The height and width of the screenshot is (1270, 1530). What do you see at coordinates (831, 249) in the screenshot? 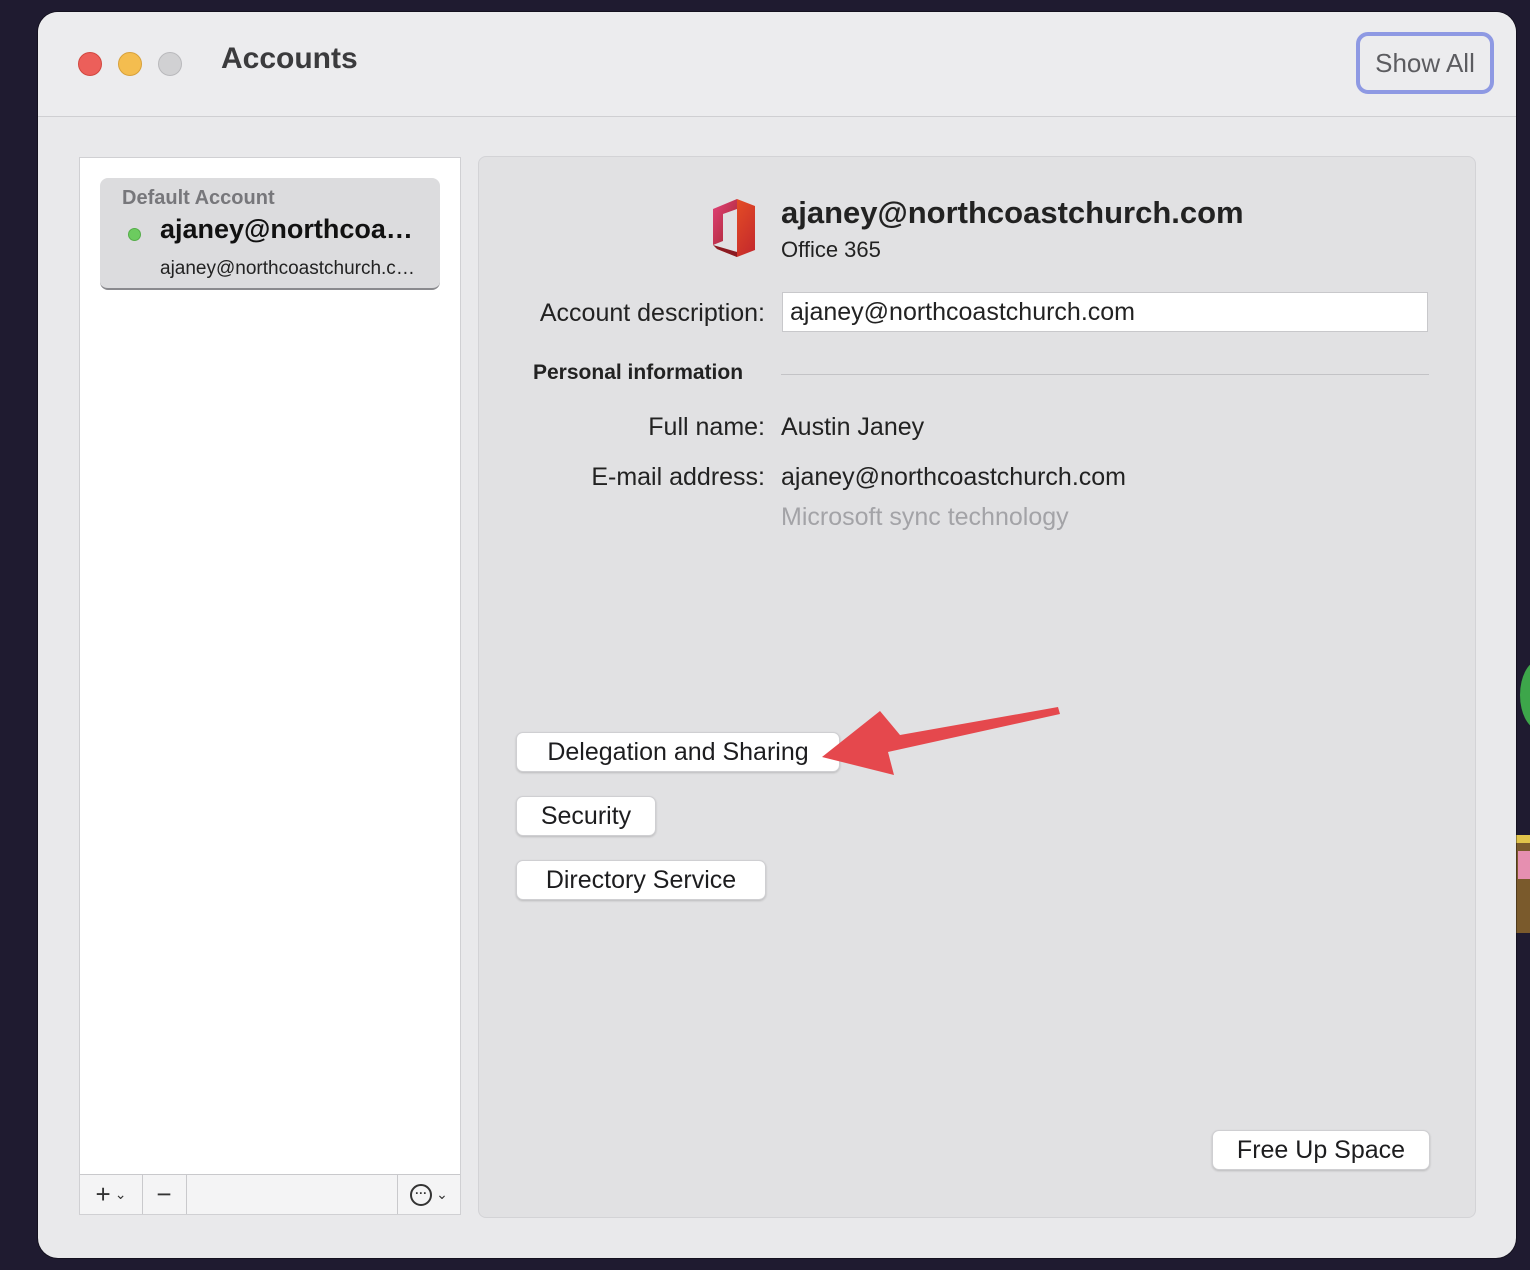
I see `account-type: Office 365` at bounding box center [831, 249].